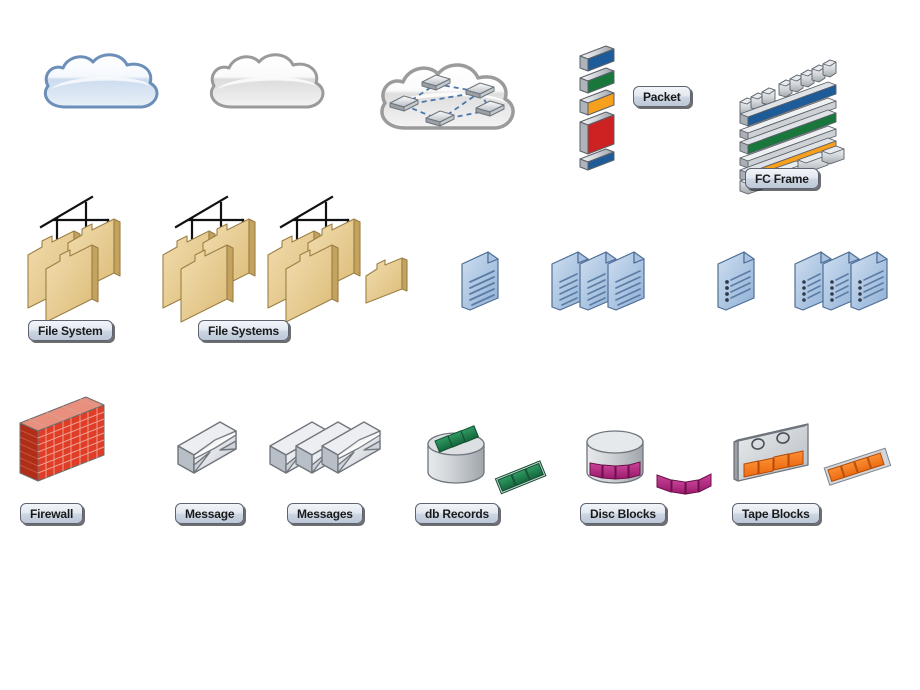  What do you see at coordinates (743, 282) in the screenshot?
I see `record-document-icon` at bounding box center [743, 282].